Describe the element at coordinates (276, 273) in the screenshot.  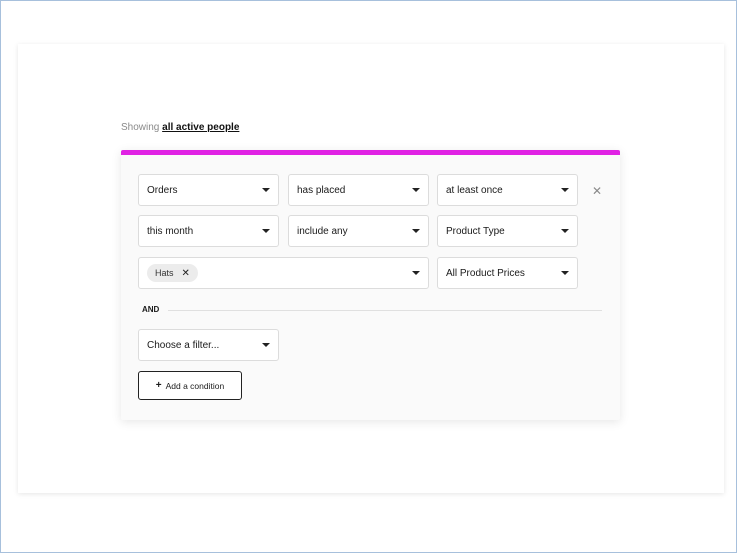
I see `tag-multiselect-content: Hats ✕` at that location.